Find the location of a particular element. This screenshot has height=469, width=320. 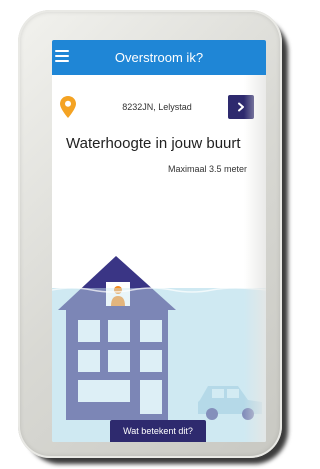

info-button: Wat betekent dit? is located at coordinates (158, 431).